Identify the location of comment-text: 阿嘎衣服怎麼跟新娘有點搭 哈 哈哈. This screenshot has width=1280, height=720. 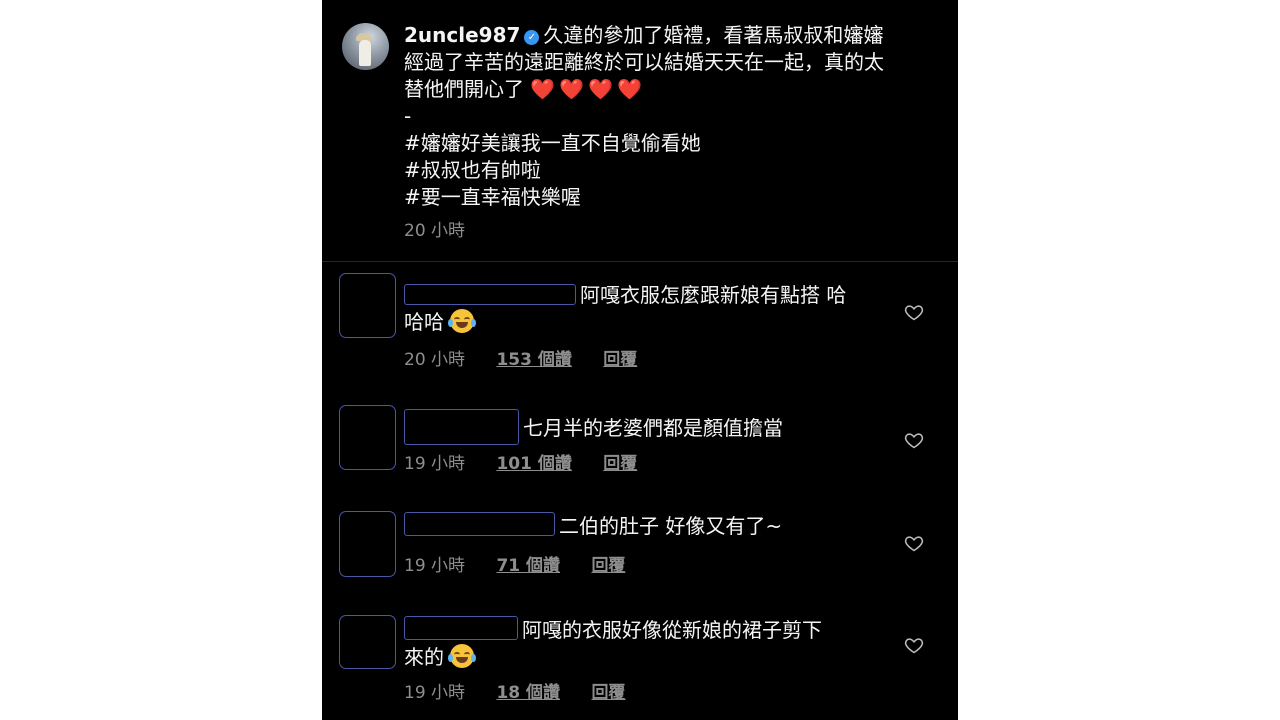
(644, 309).